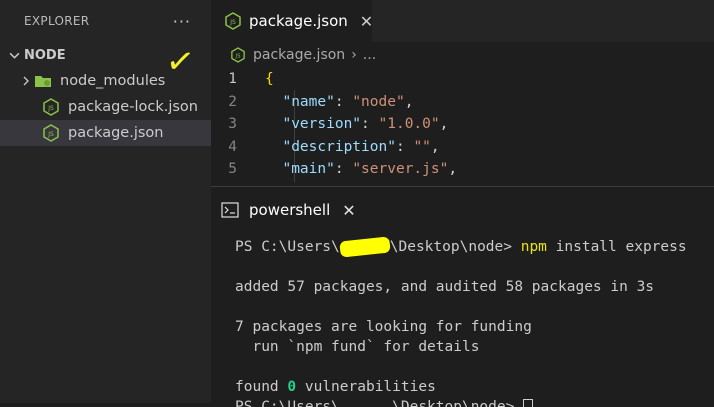  Describe the element at coordinates (232, 124) in the screenshot. I see `line-number: 3` at that location.